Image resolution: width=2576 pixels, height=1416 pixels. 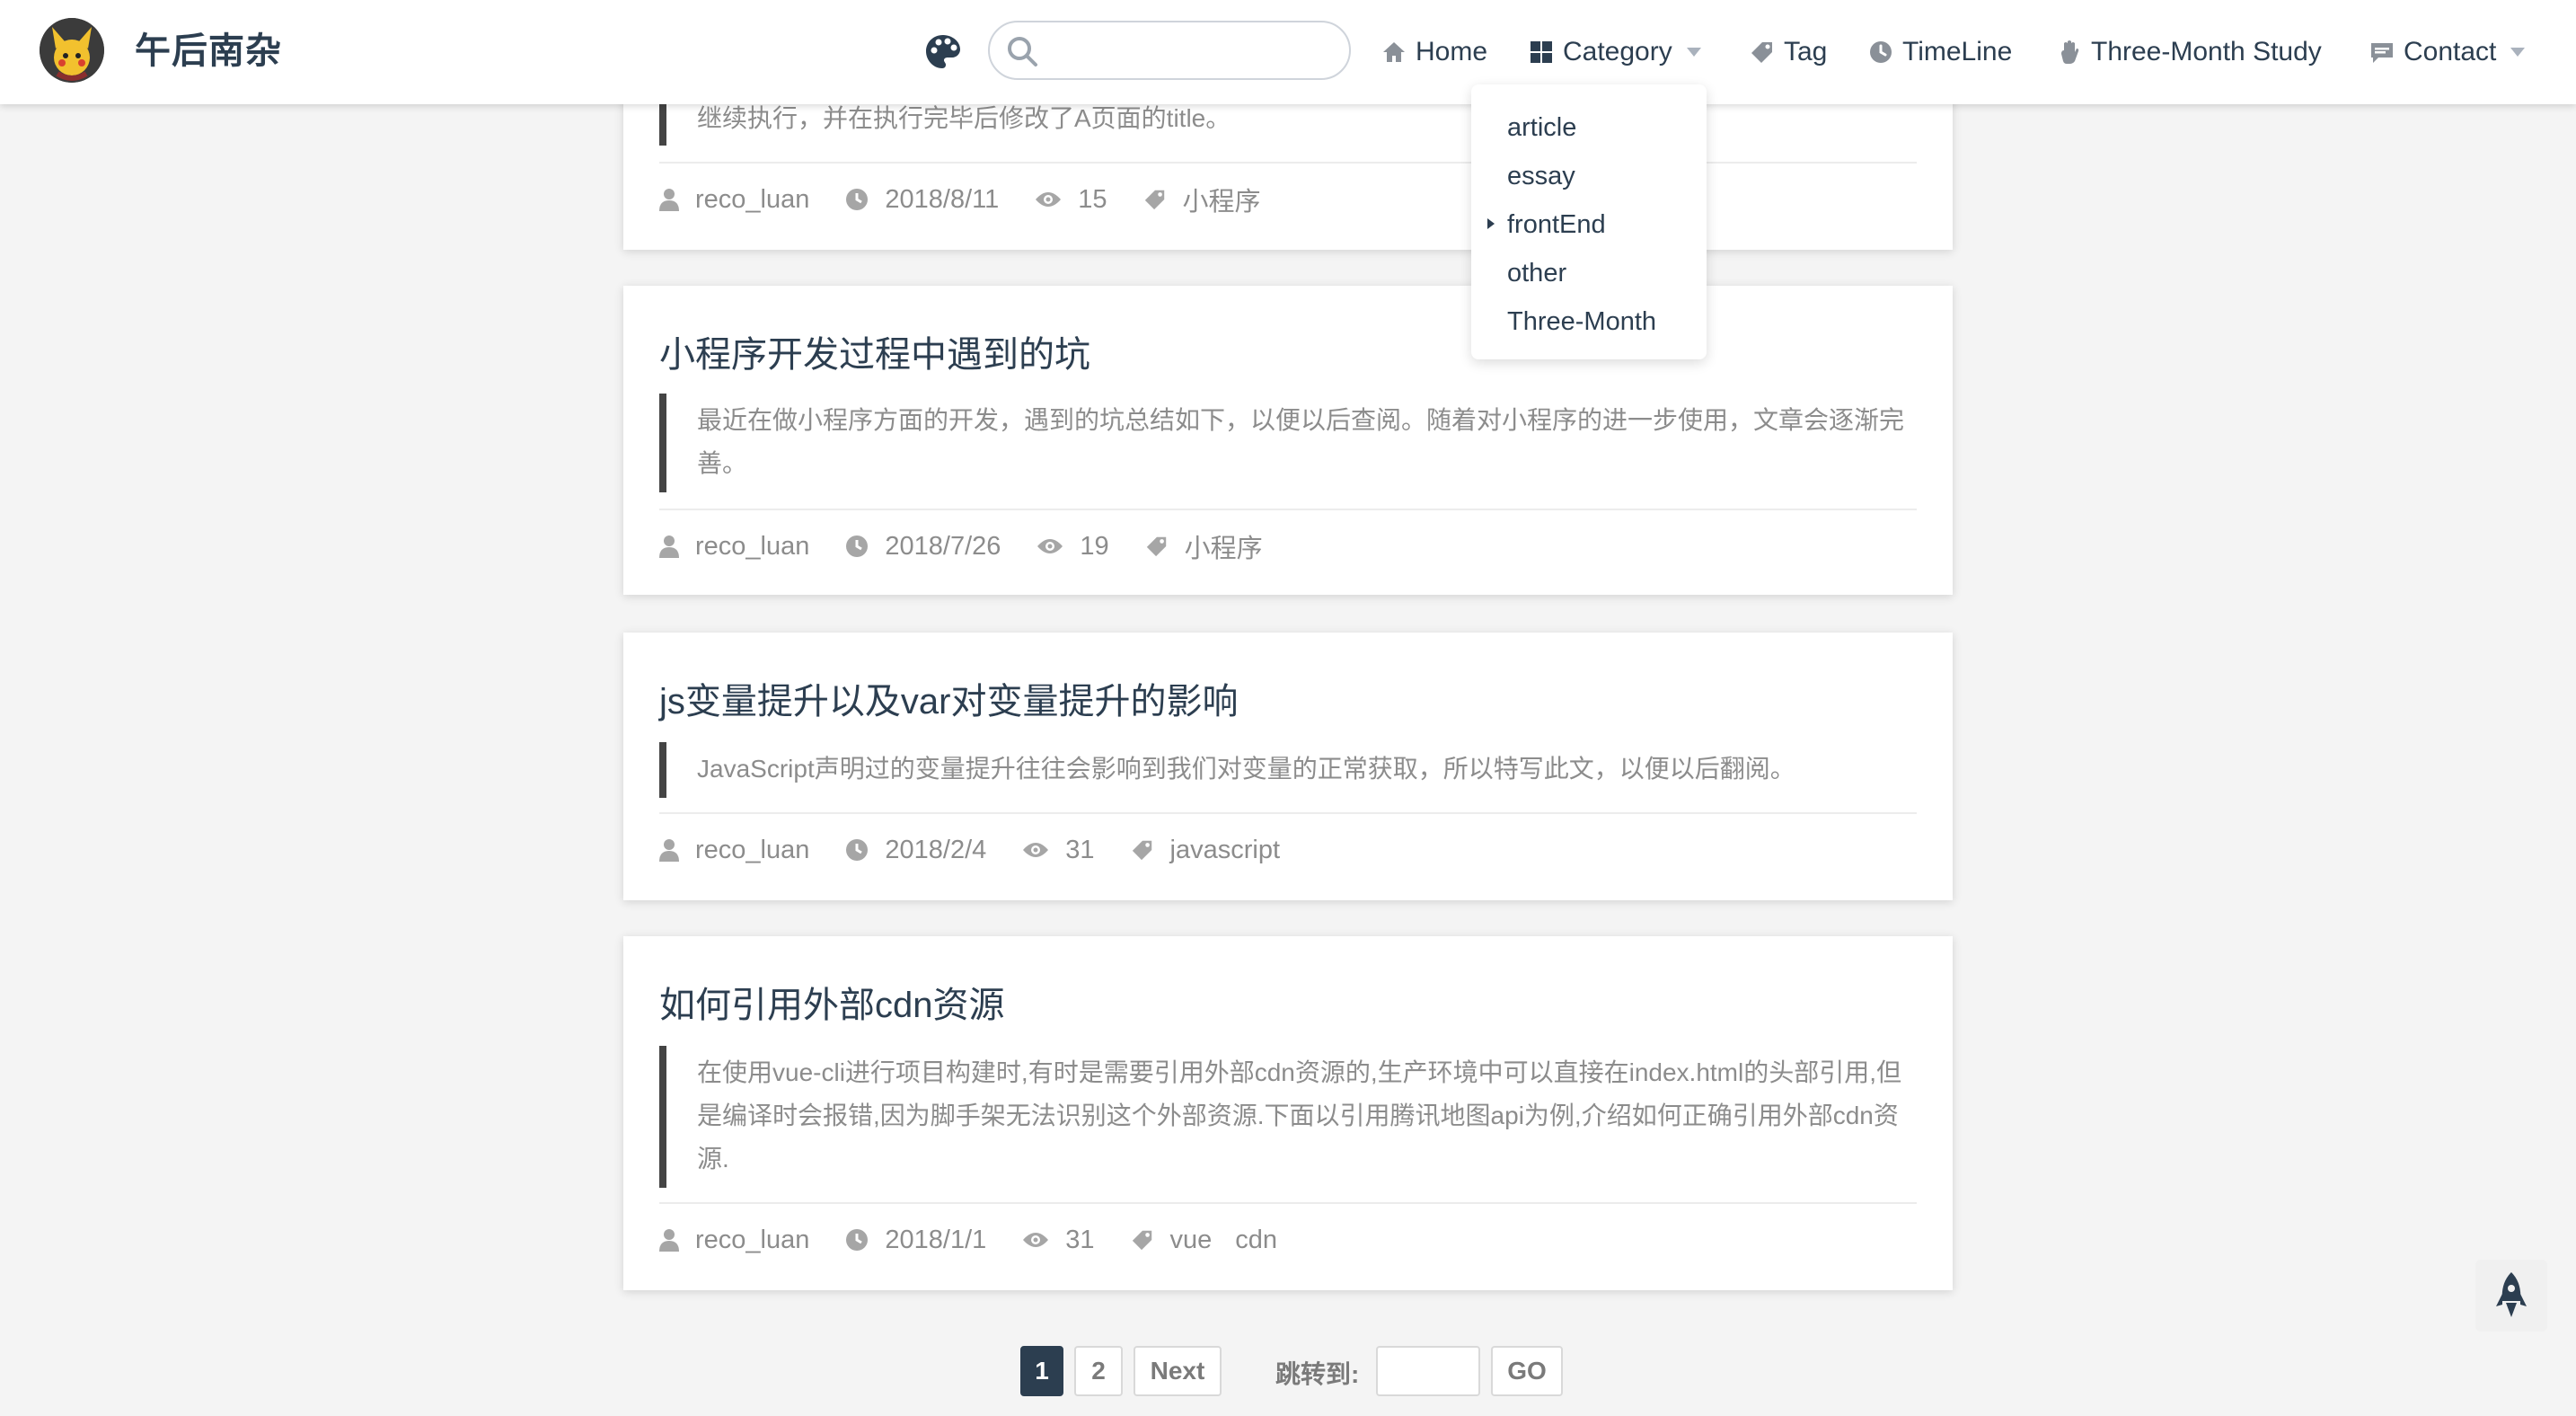 What do you see at coordinates (1617, 52) in the screenshot?
I see `nav-category-label: Category` at bounding box center [1617, 52].